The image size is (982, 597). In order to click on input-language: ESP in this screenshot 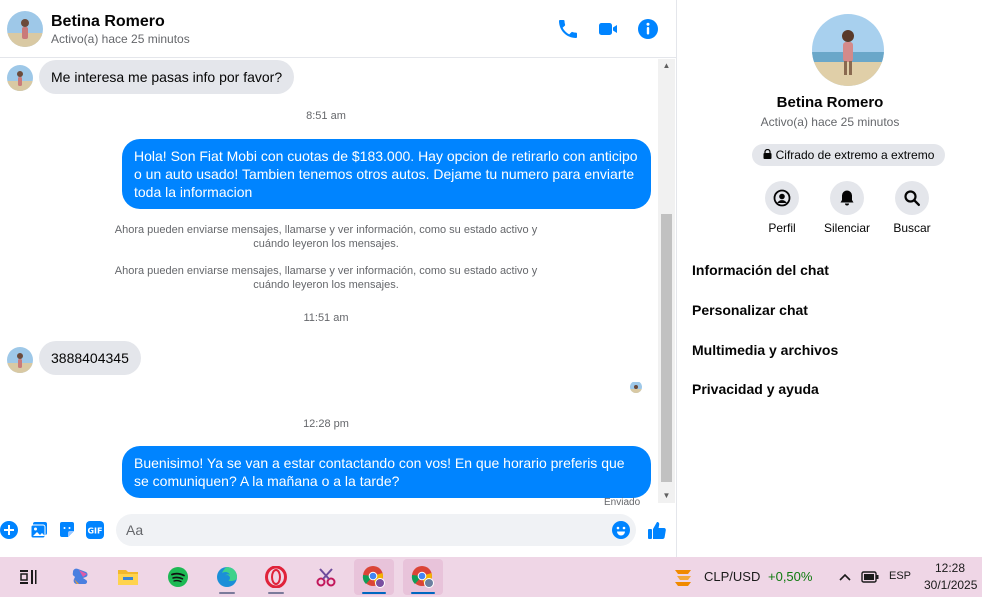, I will do `click(900, 576)`.